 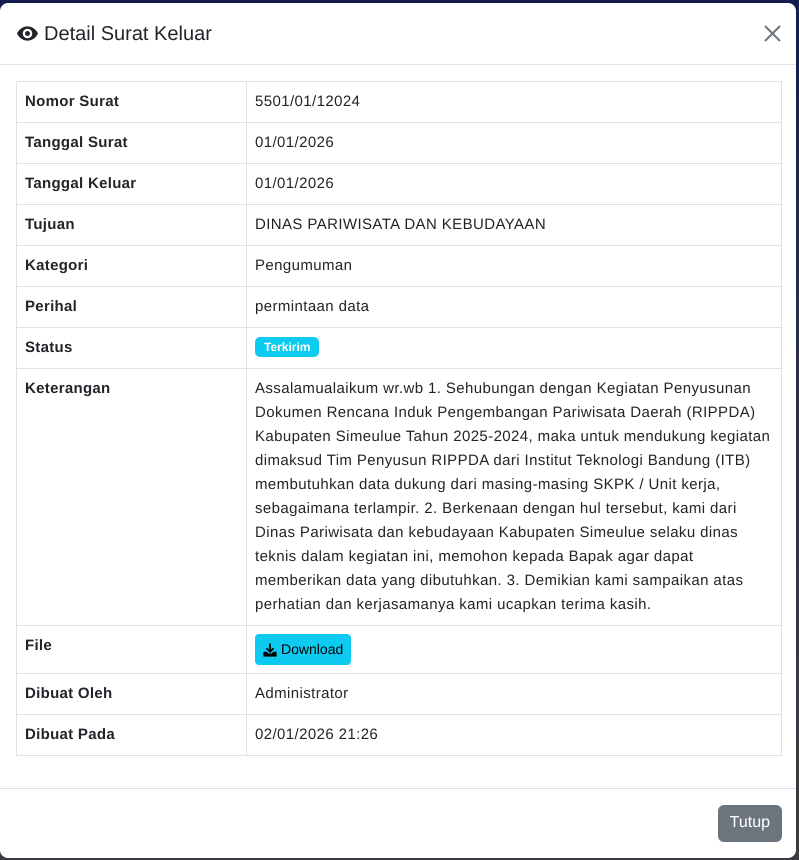 What do you see at coordinates (131, 225) in the screenshot?
I see `field-label: Tujuan` at bounding box center [131, 225].